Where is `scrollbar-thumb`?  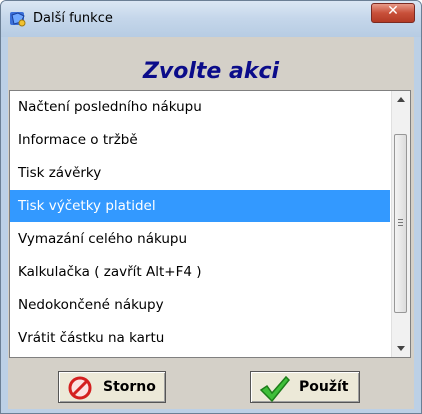
scrollbar-thumb is located at coordinates (400, 223).